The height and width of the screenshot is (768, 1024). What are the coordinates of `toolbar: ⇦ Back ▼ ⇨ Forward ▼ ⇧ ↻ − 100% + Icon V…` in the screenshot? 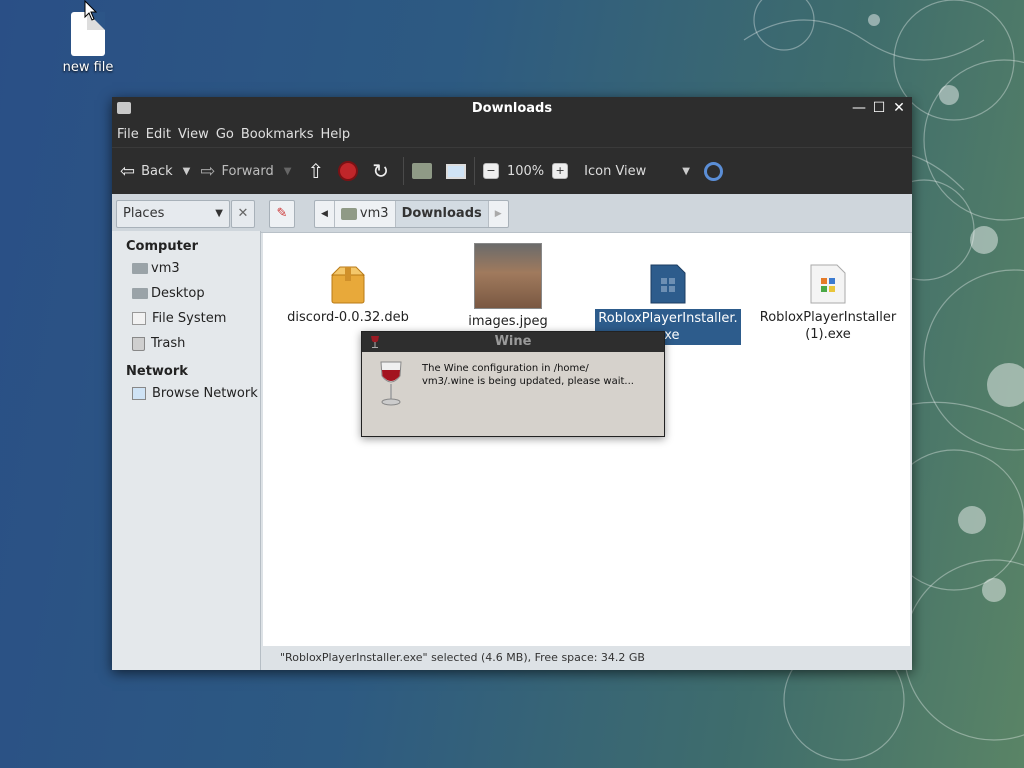 It's located at (512, 170).